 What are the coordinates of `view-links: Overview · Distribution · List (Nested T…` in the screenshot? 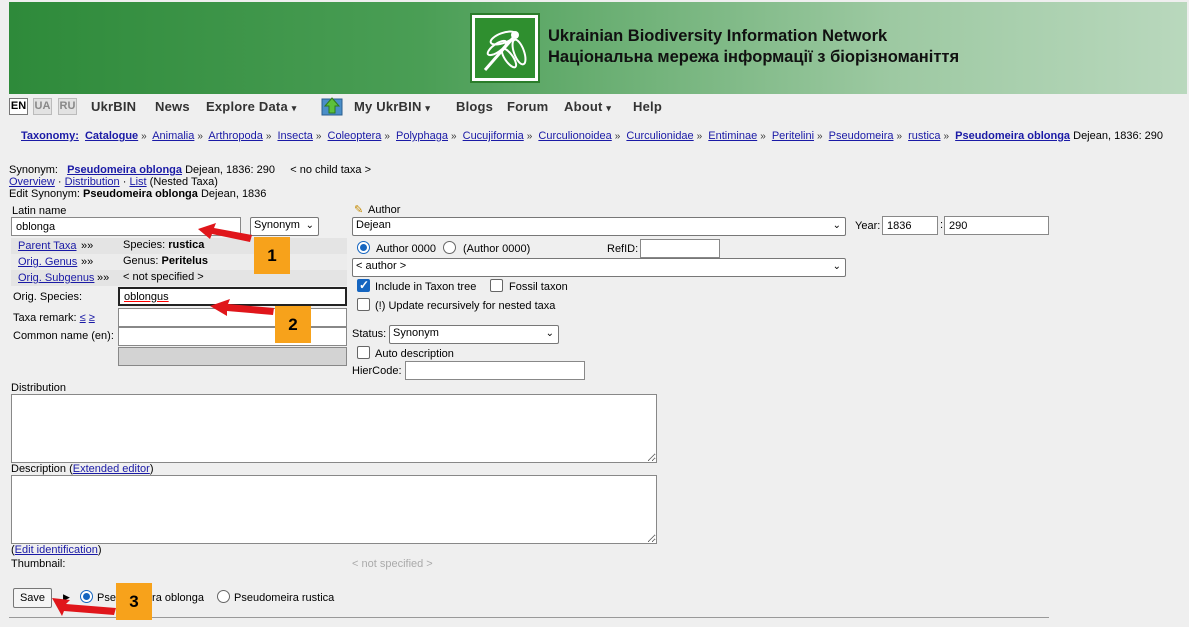 It's located at (113, 182).